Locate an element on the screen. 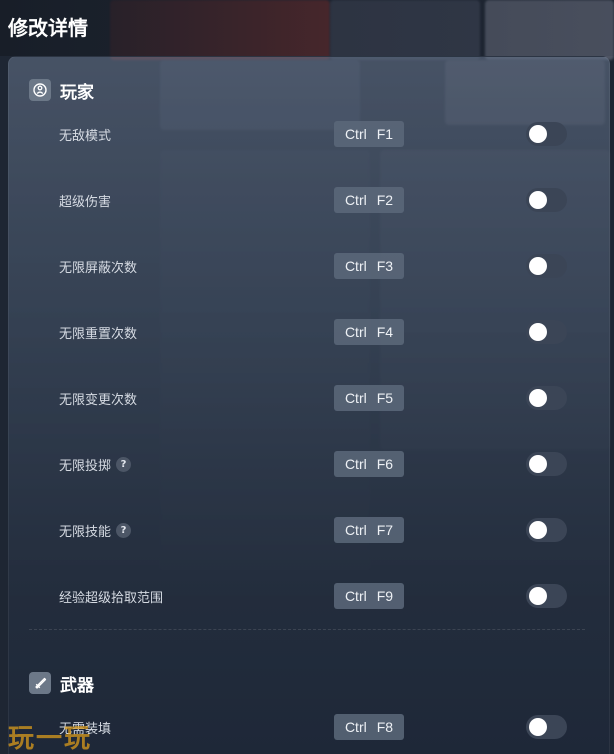  hotkey-badge: Ctrl F1 is located at coordinates (369, 134).